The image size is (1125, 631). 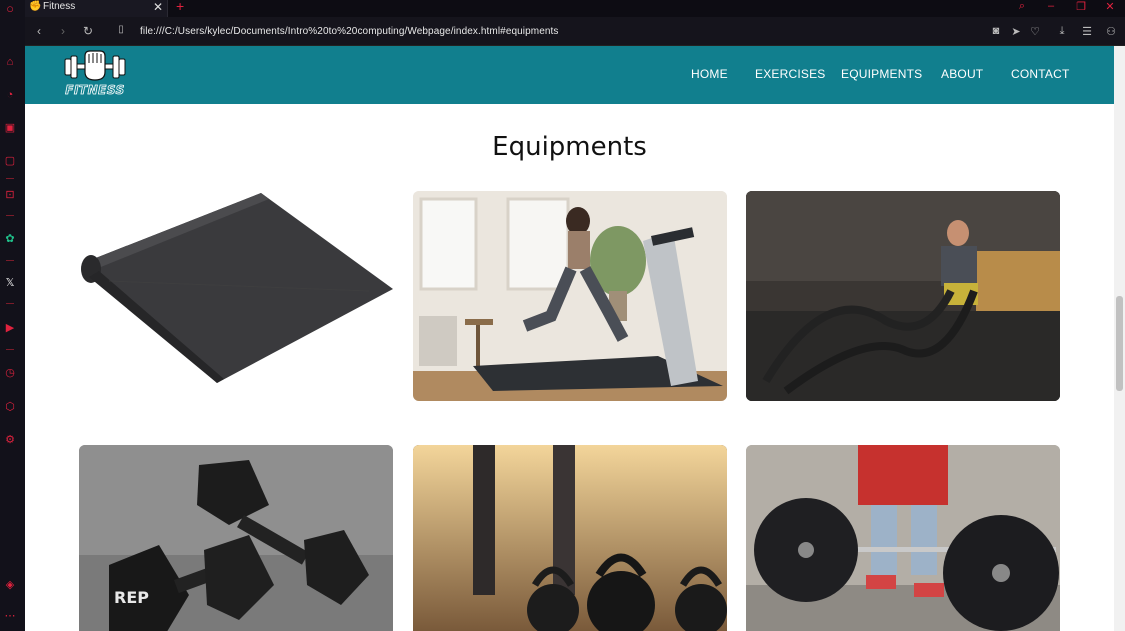 What do you see at coordinates (236, 538) in the screenshot?
I see `equipment-image-dumbbells: REP` at bounding box center [236, 538].